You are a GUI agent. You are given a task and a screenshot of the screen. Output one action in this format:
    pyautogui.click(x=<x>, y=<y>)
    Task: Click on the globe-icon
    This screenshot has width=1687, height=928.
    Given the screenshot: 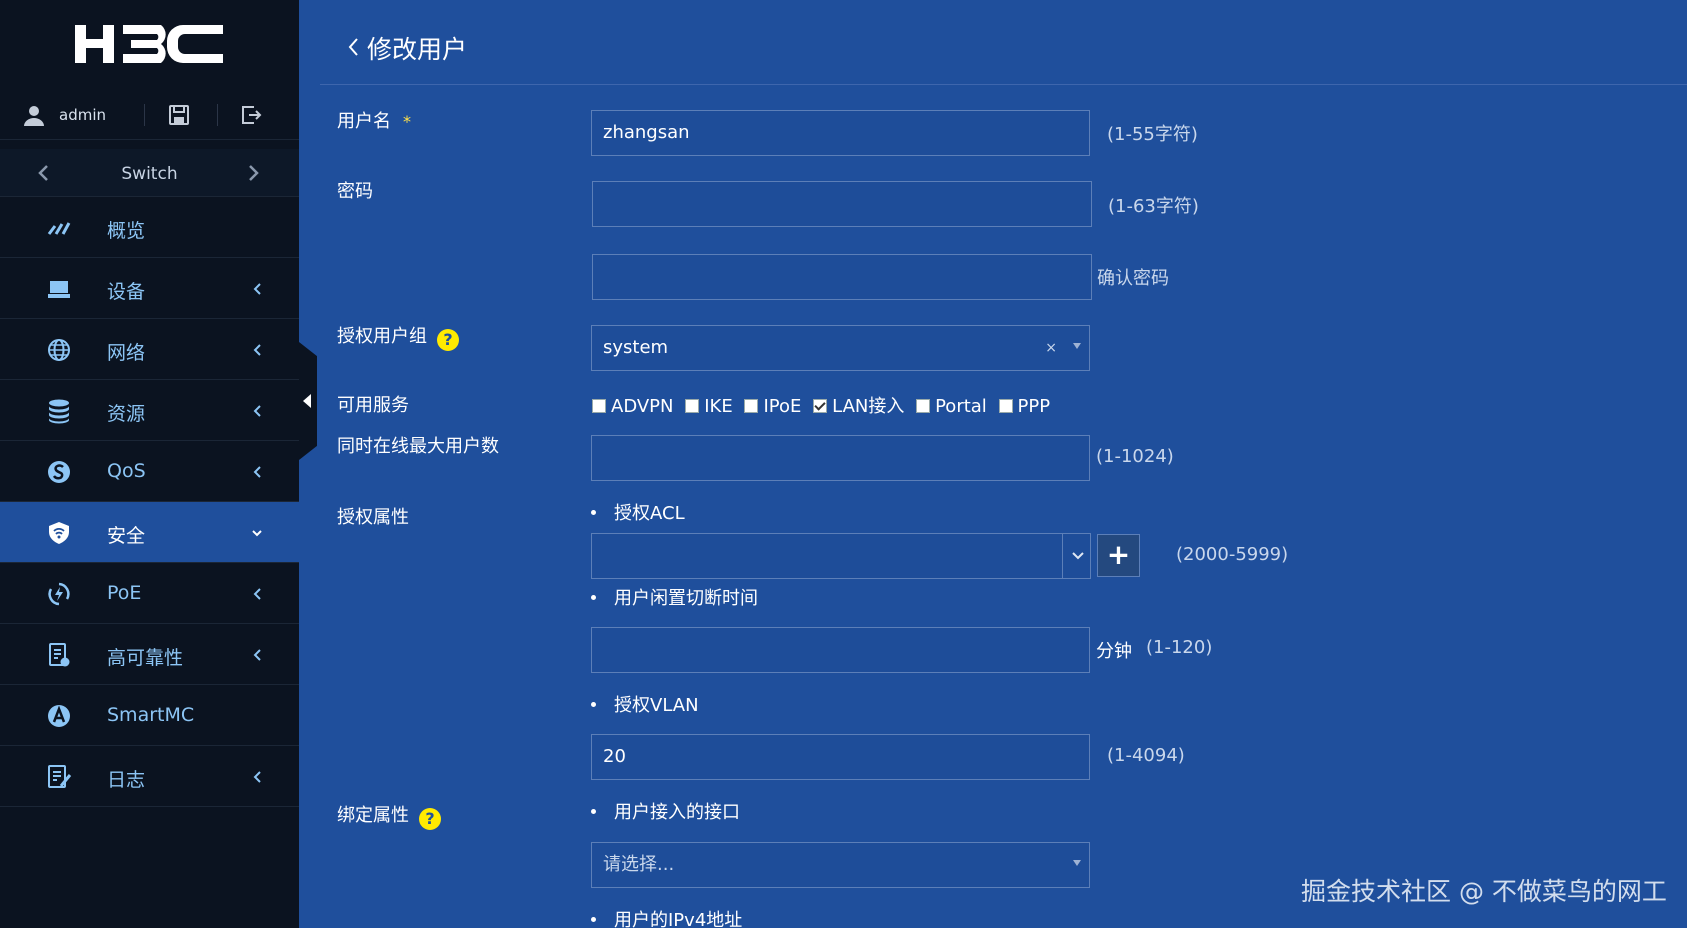 What is the action you would take?
    pyautogui.click(x=59, y=350)
    